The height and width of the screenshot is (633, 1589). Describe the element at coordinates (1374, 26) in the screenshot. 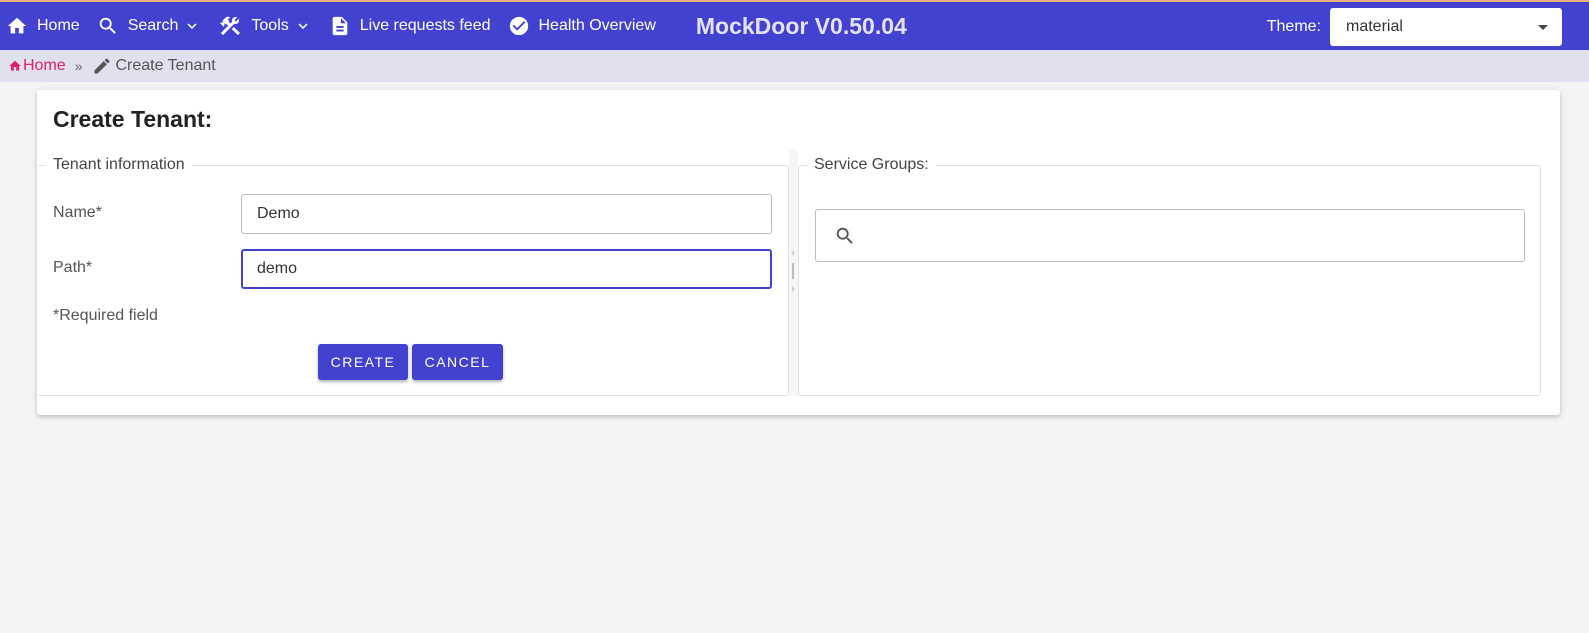

I see `theme-value: material` at that location.